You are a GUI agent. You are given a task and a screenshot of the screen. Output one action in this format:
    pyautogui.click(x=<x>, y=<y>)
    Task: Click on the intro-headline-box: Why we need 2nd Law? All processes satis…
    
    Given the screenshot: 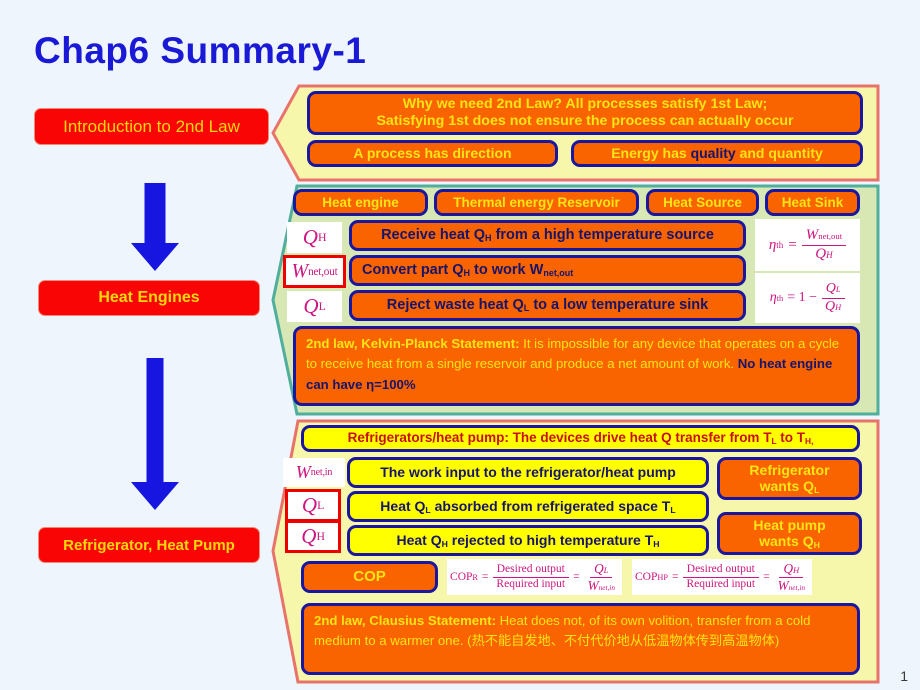 What is the action you would take?
    pyautogui.click(x=585, y=113)
    